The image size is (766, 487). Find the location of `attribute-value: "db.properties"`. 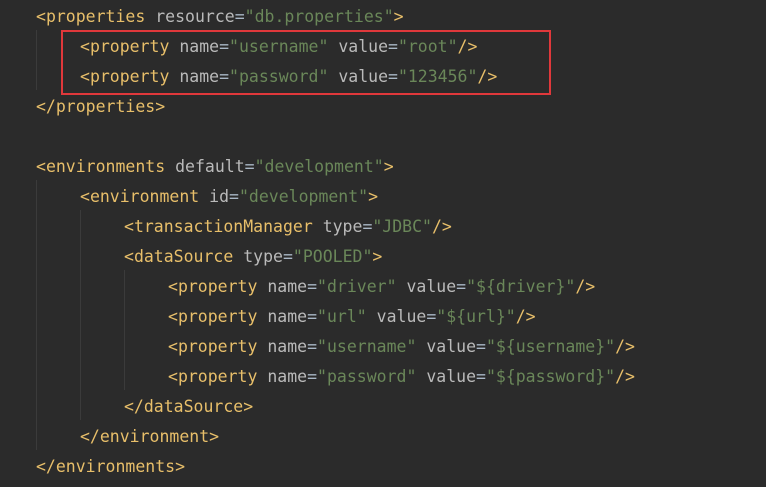

attribute-value: "db.properties" is located at coordinates (319, 16).